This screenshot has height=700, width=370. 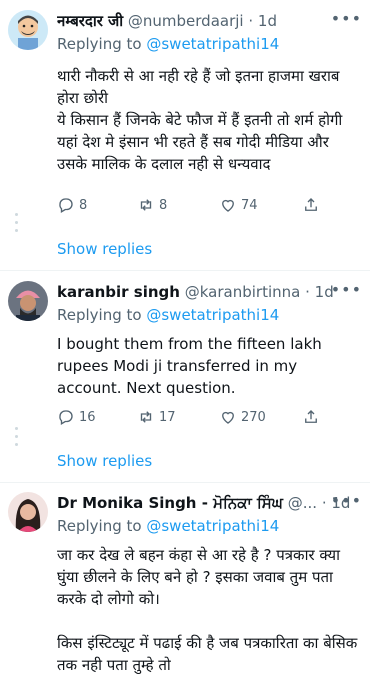 I want to click on tweet-actions: 16 17 270, so click(x=202, y=417).